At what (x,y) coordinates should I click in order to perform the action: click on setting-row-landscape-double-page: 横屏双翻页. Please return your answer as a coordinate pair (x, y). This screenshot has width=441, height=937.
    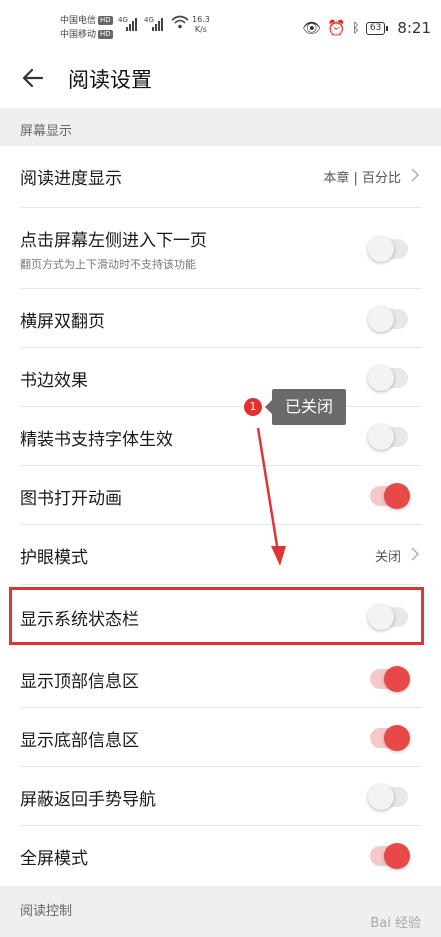
    Looking at the image, I should click on (220, 318).